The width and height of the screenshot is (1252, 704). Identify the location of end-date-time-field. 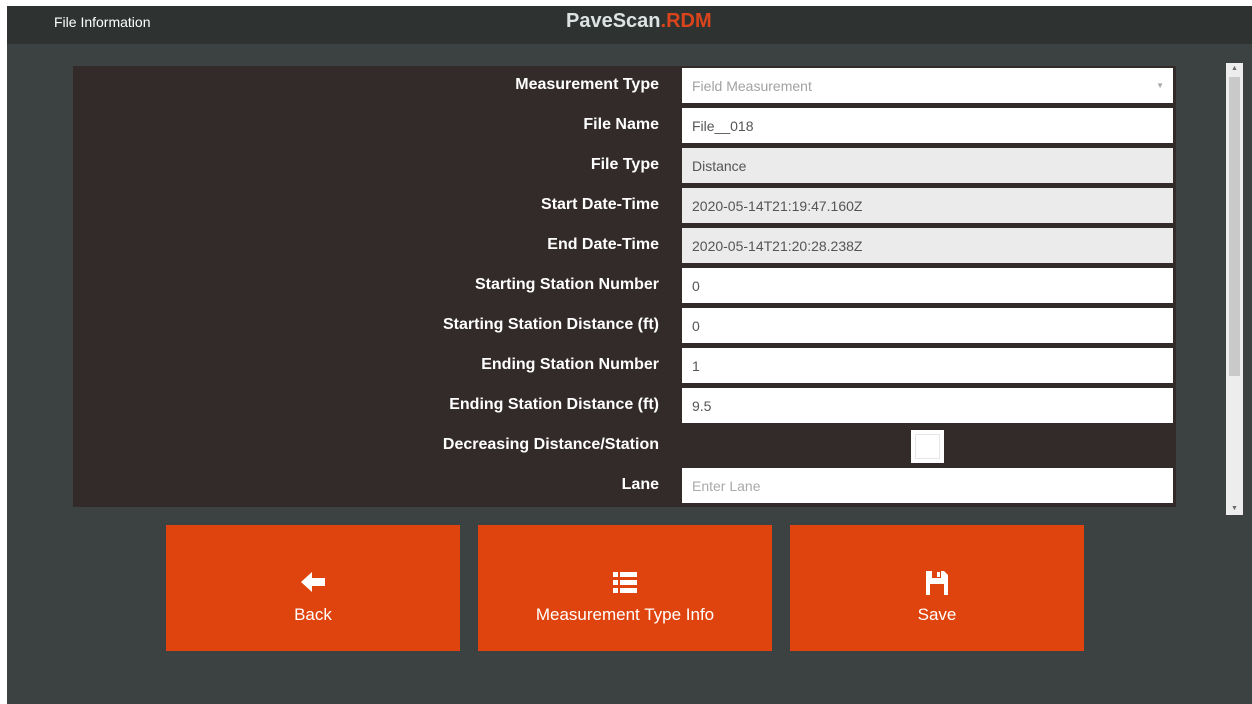
(927, 245).